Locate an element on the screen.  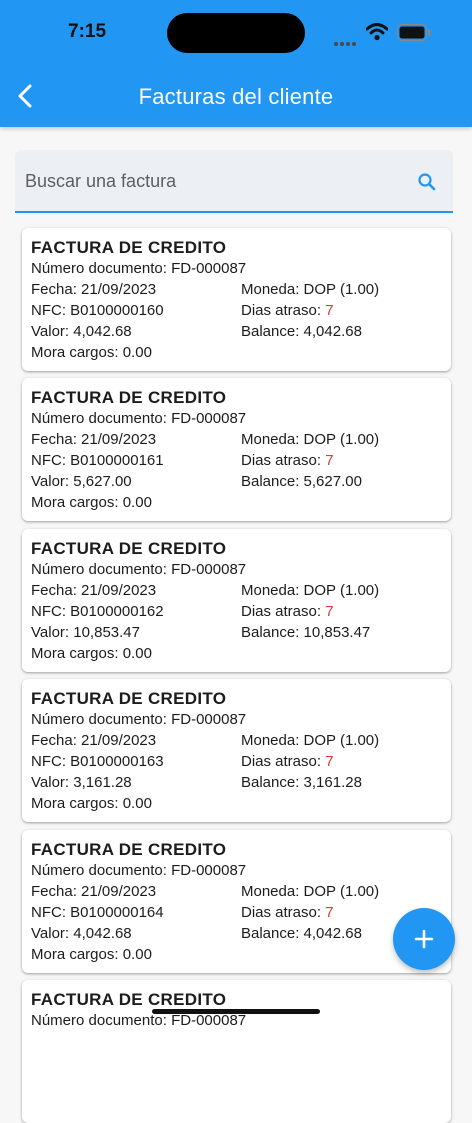
search-placeholder: Buscar una factura is located at coordinates (101, 181).